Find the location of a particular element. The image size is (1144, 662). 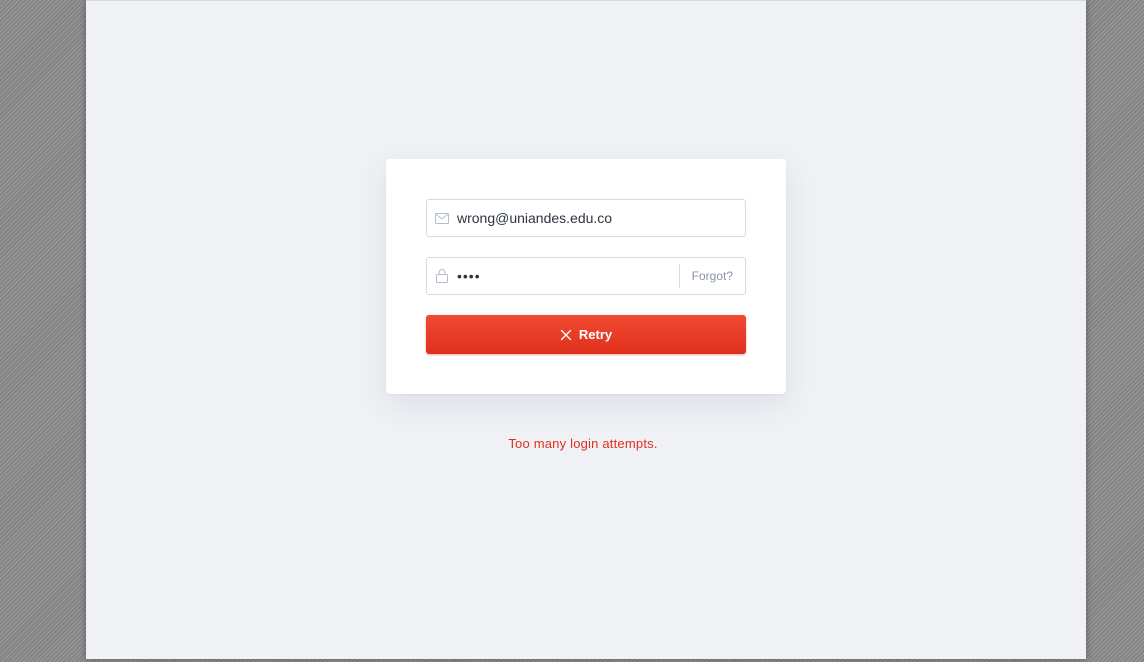

password-field: Forgot? is located at coordinates (586, 276).